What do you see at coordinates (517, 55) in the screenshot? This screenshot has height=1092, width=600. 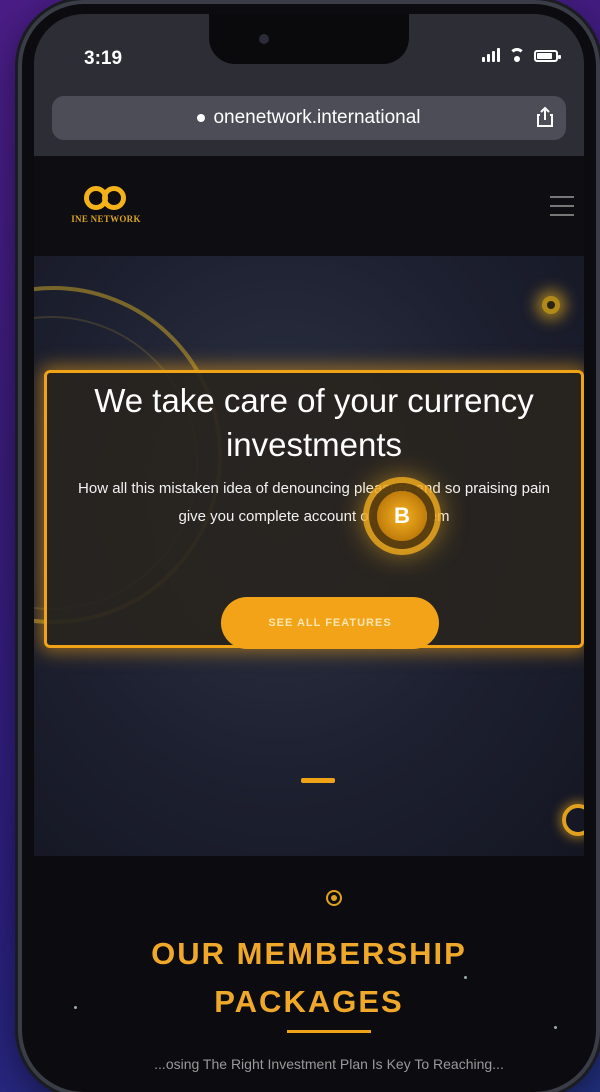 I see `wifi-icon` at bounding box center [517, 55].